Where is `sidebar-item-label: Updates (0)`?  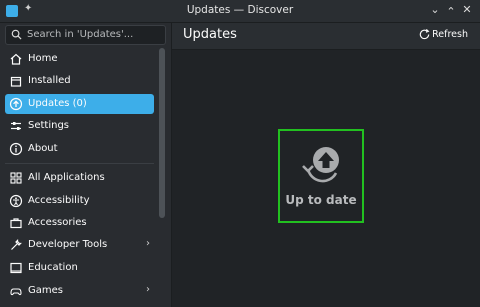
sidebar-item-label: Updates (0) is located at coordinates (57, 103).